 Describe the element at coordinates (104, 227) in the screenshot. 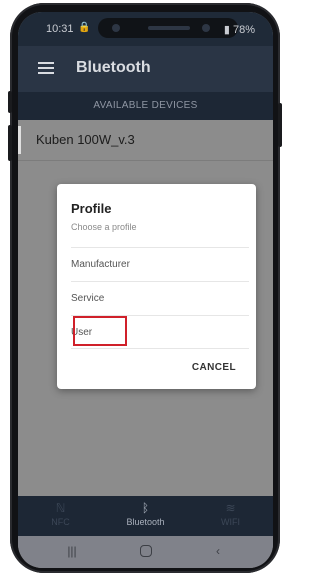

I see `dialog-subtitle: Choose a profile` at that location.